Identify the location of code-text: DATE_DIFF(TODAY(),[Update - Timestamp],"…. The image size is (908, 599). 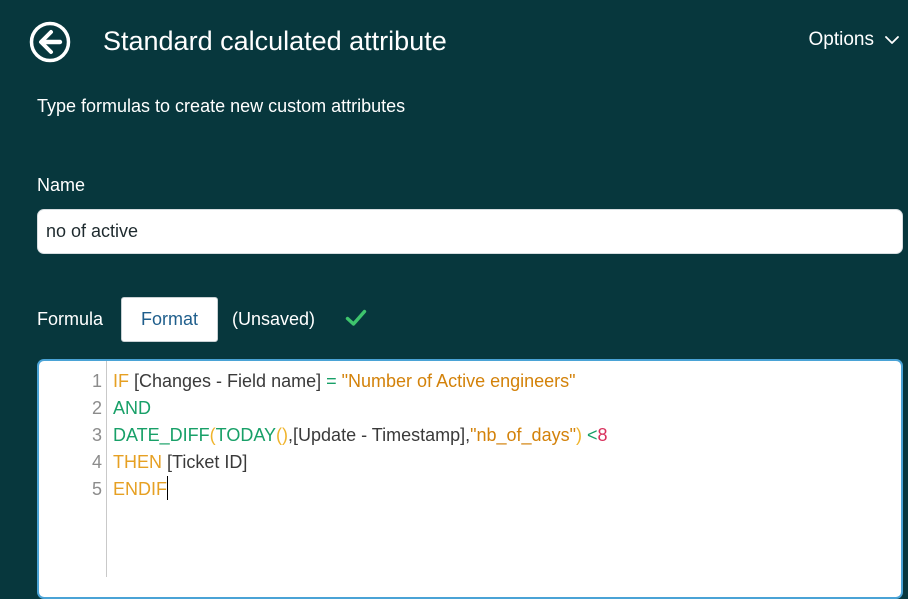
(360, 435).